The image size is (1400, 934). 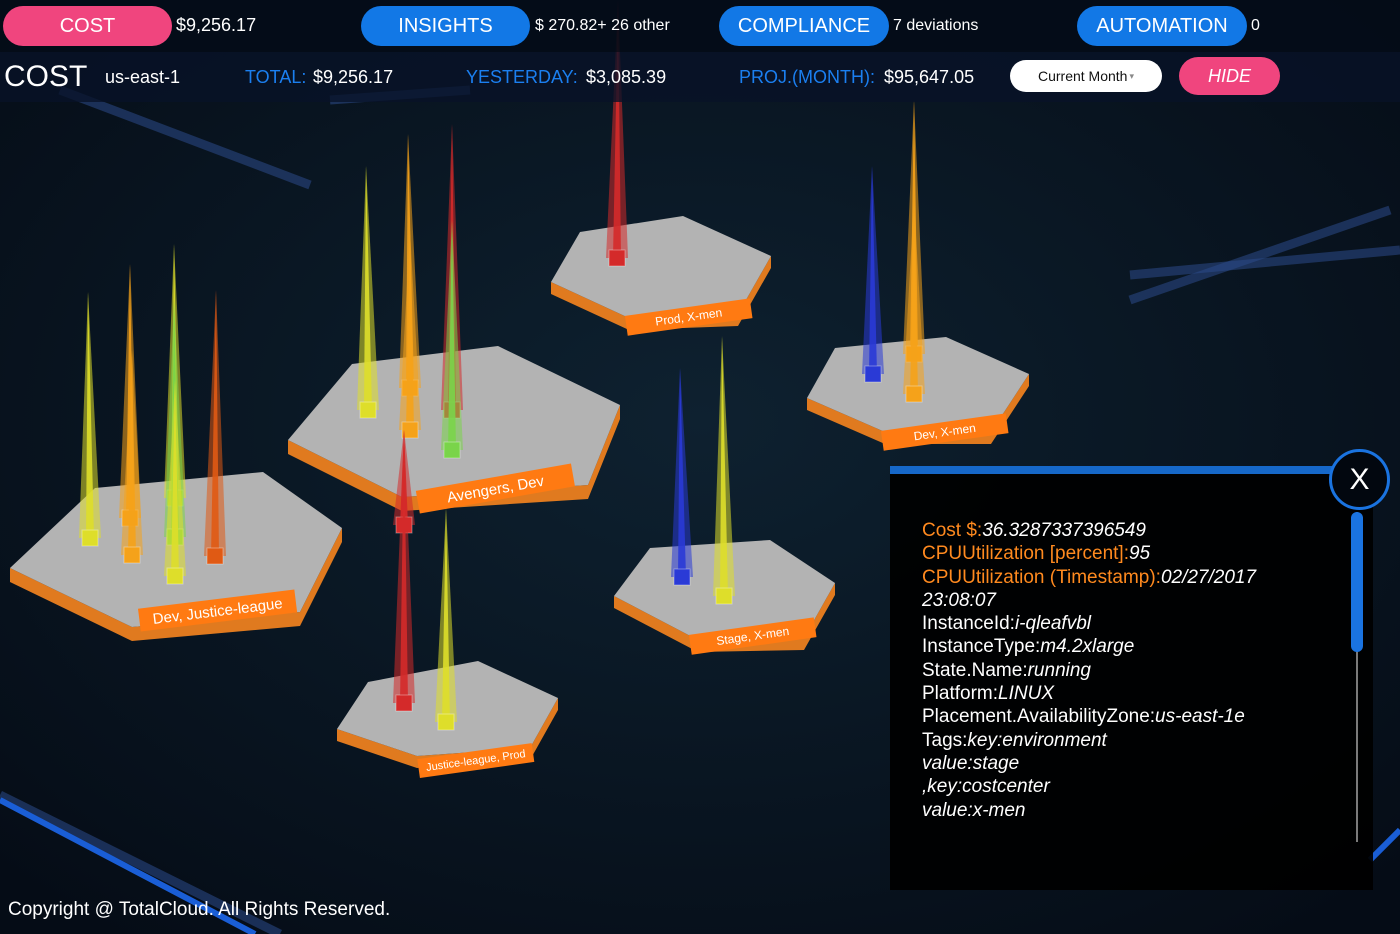 What do you see at coordinates (952, 530) in the screenshot?
I see `detail-key: Cost $:` at bounding box center [952, 530].